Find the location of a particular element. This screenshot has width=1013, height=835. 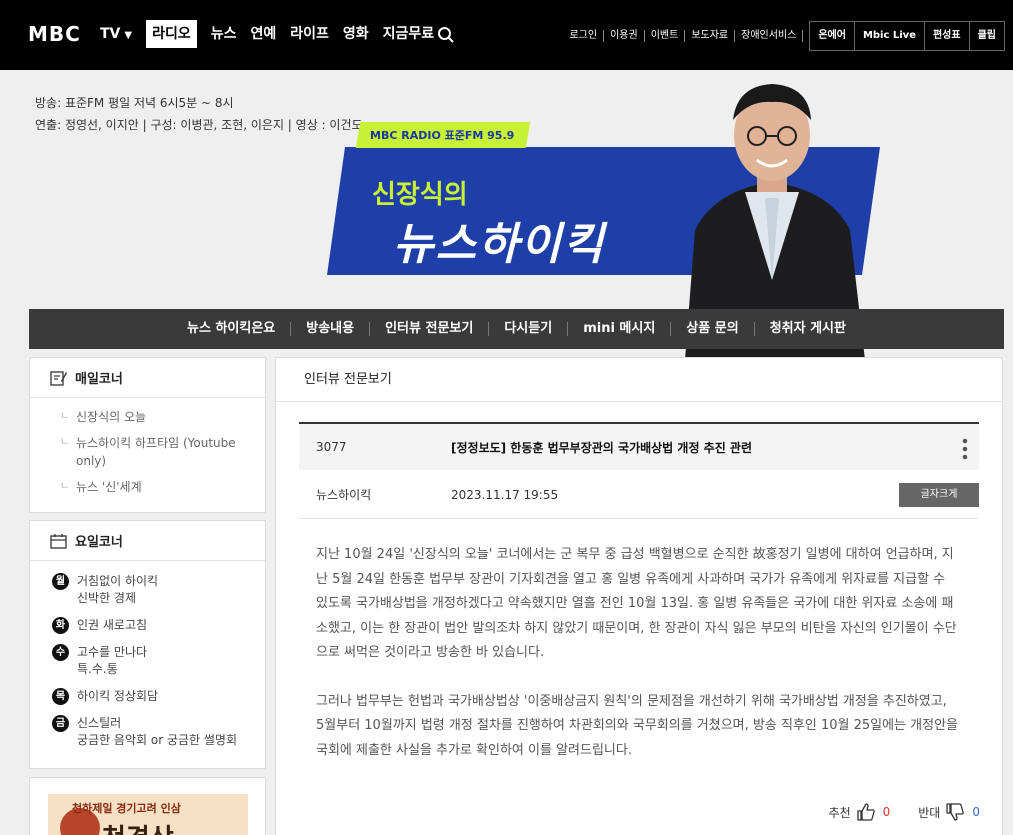

corner-name: 거침없이 하이킥 is located at coordinates (118, 581).